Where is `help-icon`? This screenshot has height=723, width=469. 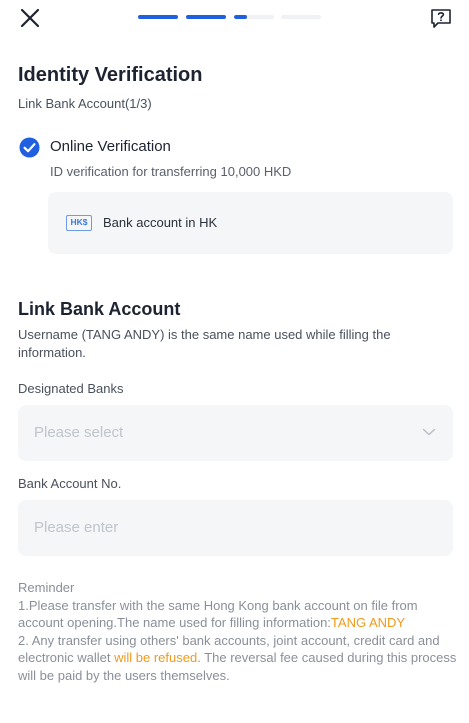
help-icon is located at coordinates (441, 18).